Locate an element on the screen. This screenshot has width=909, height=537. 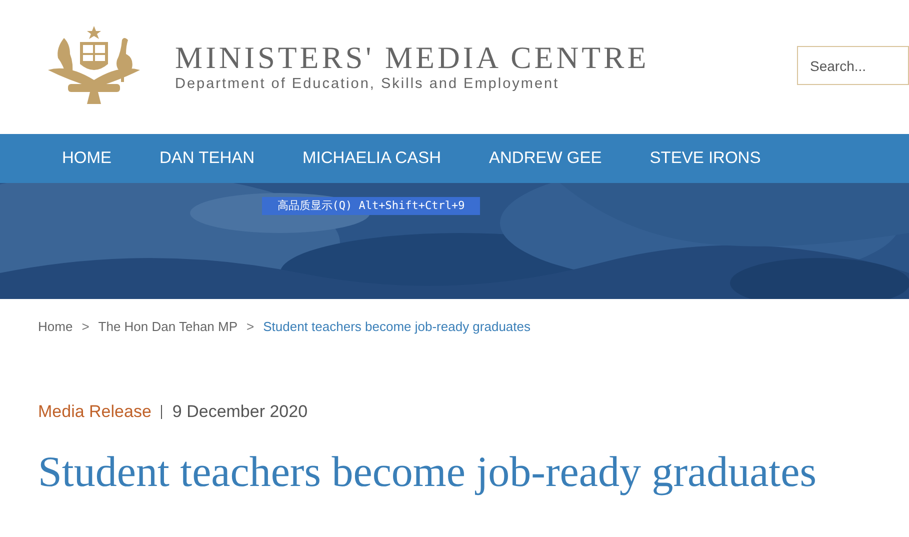
nav-link: DAN TEHAN is located at coordinates (207, 158).